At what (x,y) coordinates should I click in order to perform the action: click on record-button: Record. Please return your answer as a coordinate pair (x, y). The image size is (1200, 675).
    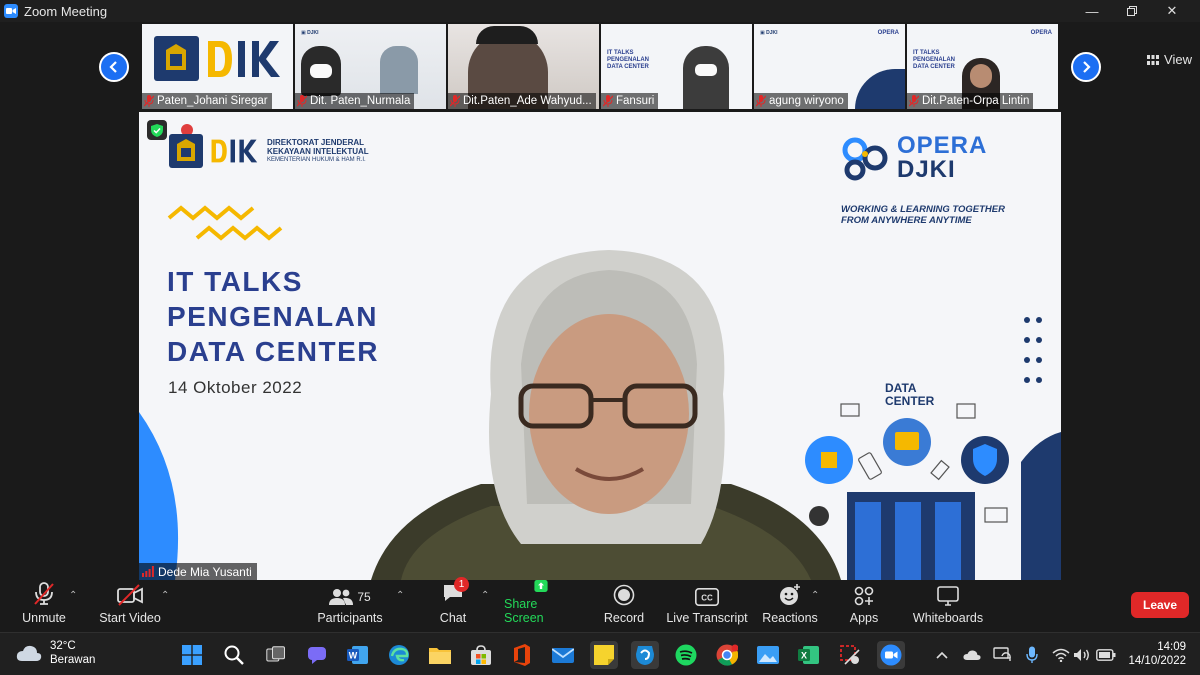
    Looking at the image, I should click on (624, 606).